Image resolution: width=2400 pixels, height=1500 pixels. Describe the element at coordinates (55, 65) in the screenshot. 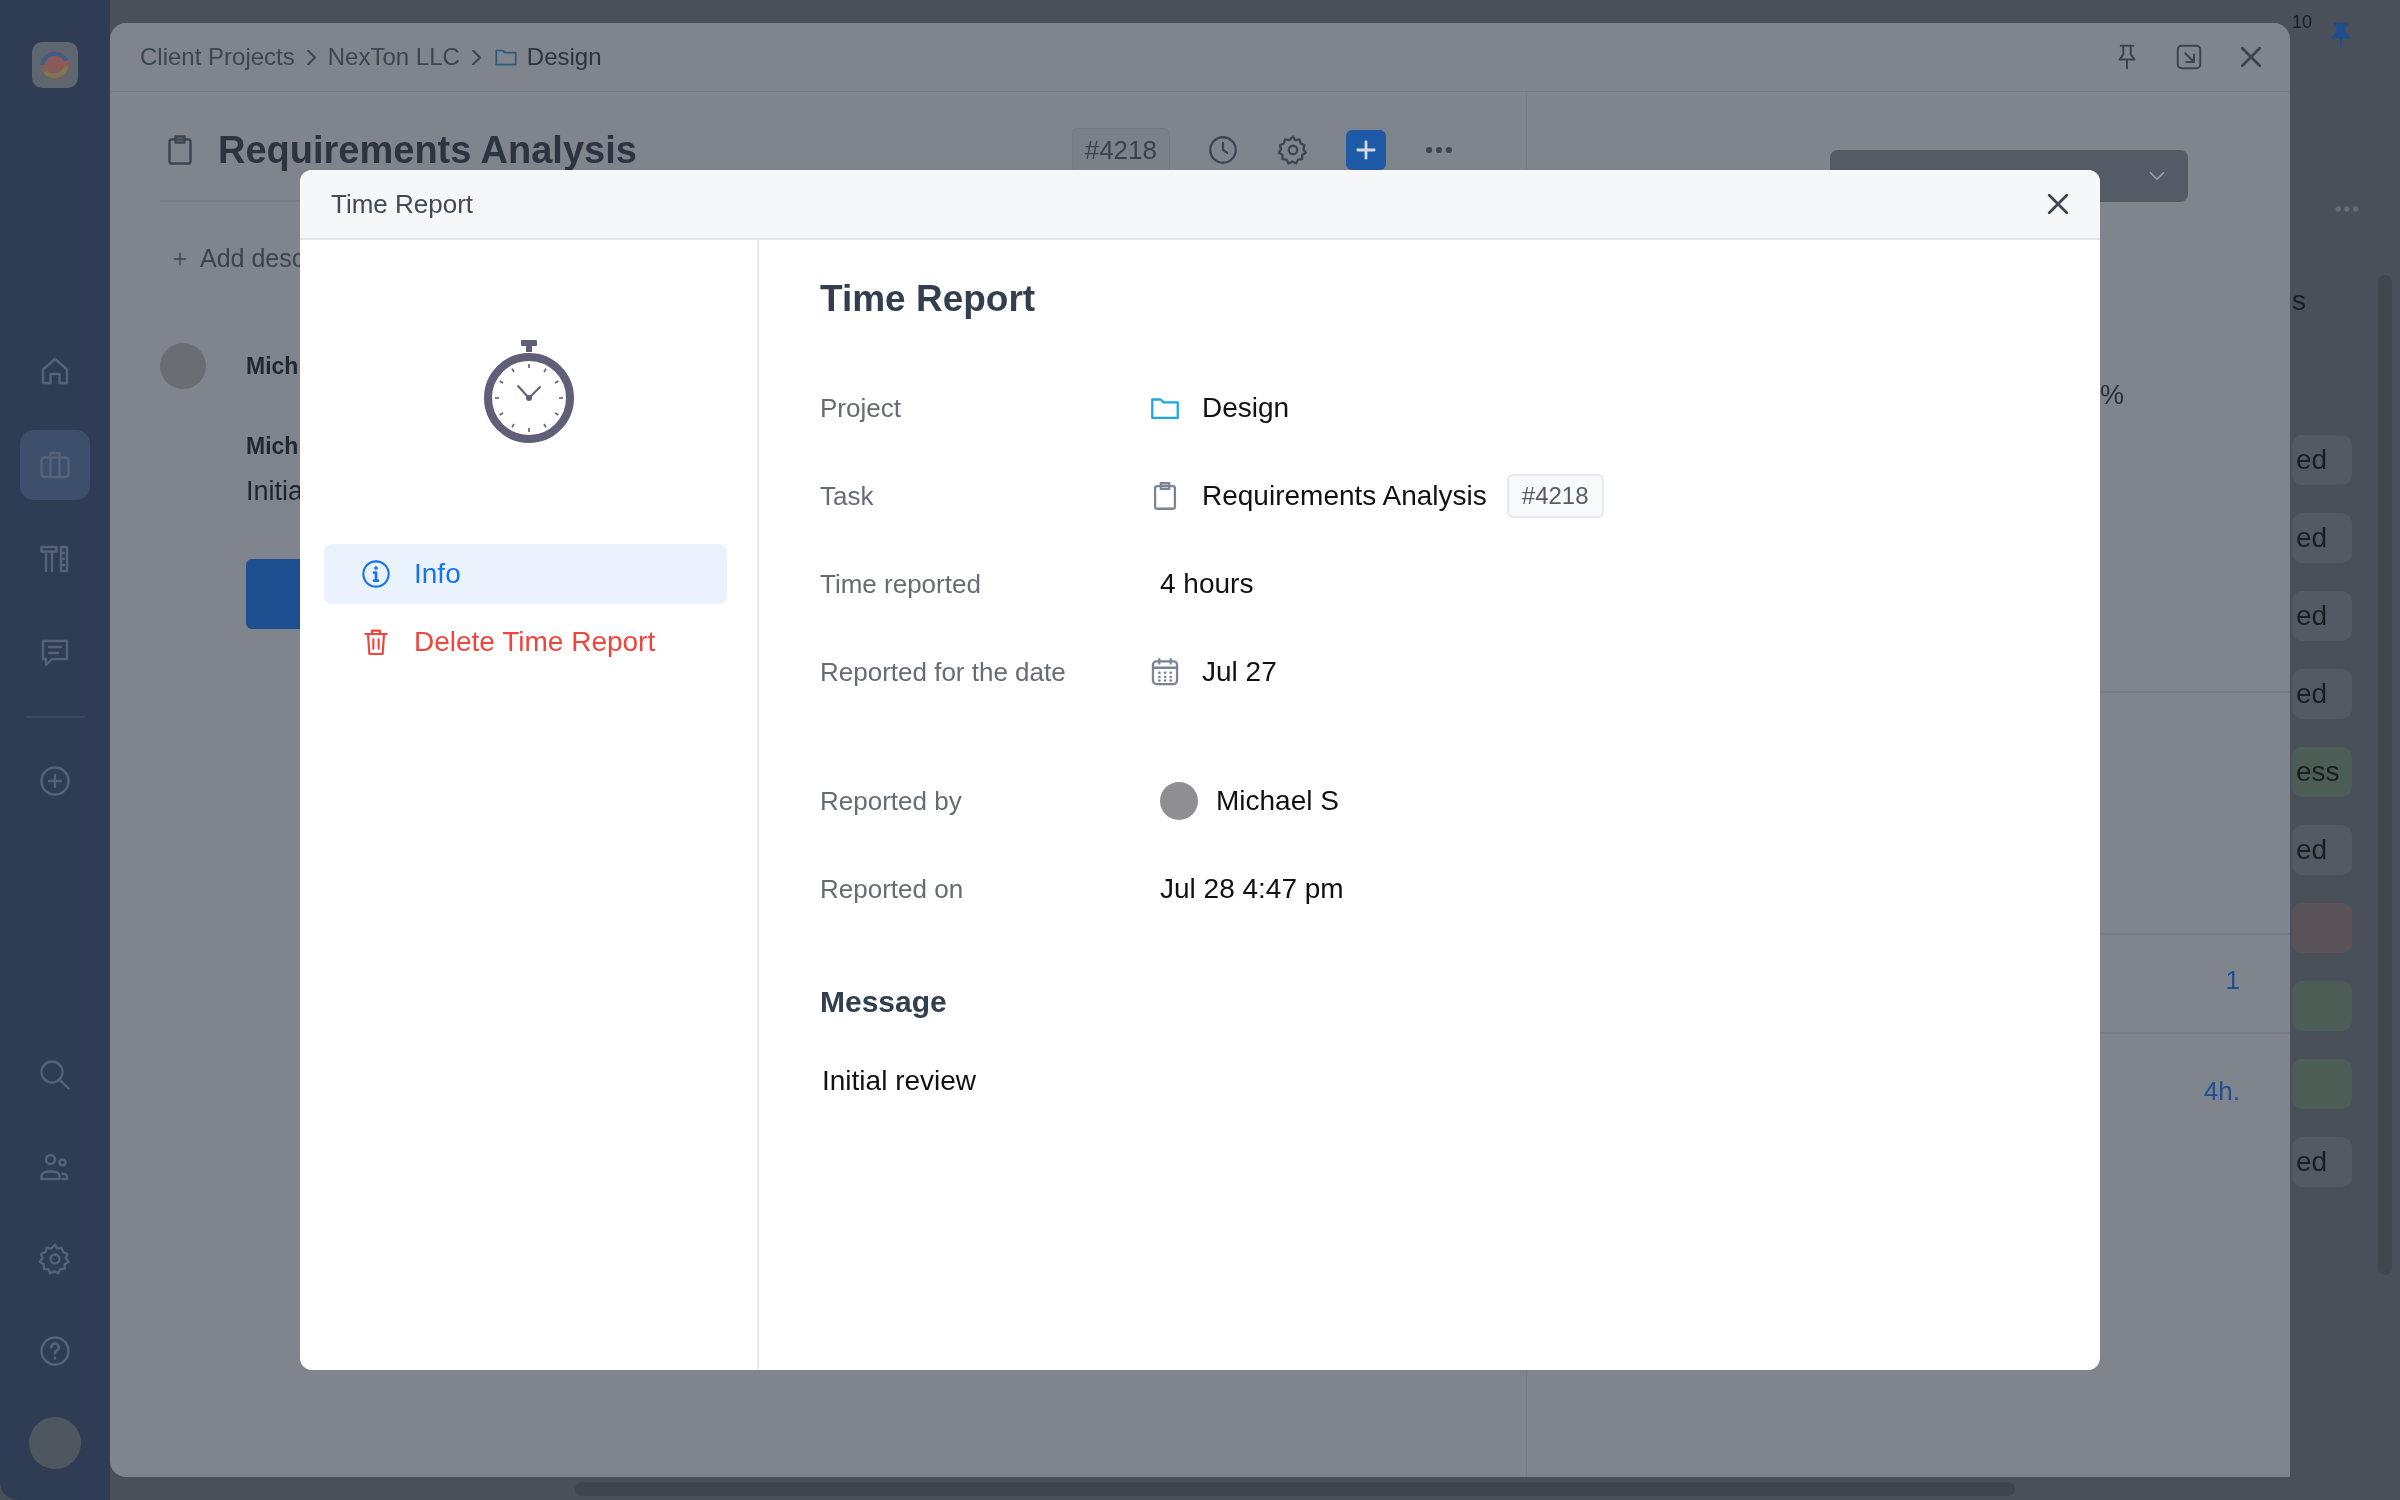

I see `app-logo` at that location.